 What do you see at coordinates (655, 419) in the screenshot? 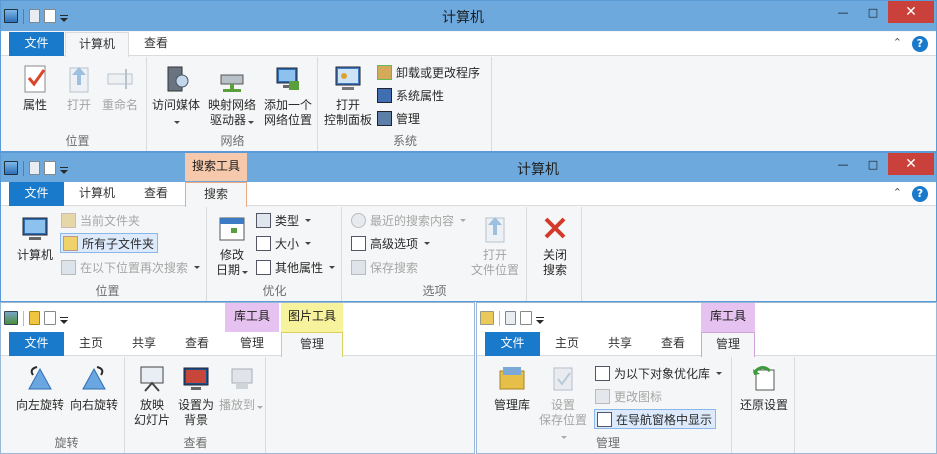
I see `show-in-navigation-button: 在导航窗格中显示` at bounding box center [655, 419].